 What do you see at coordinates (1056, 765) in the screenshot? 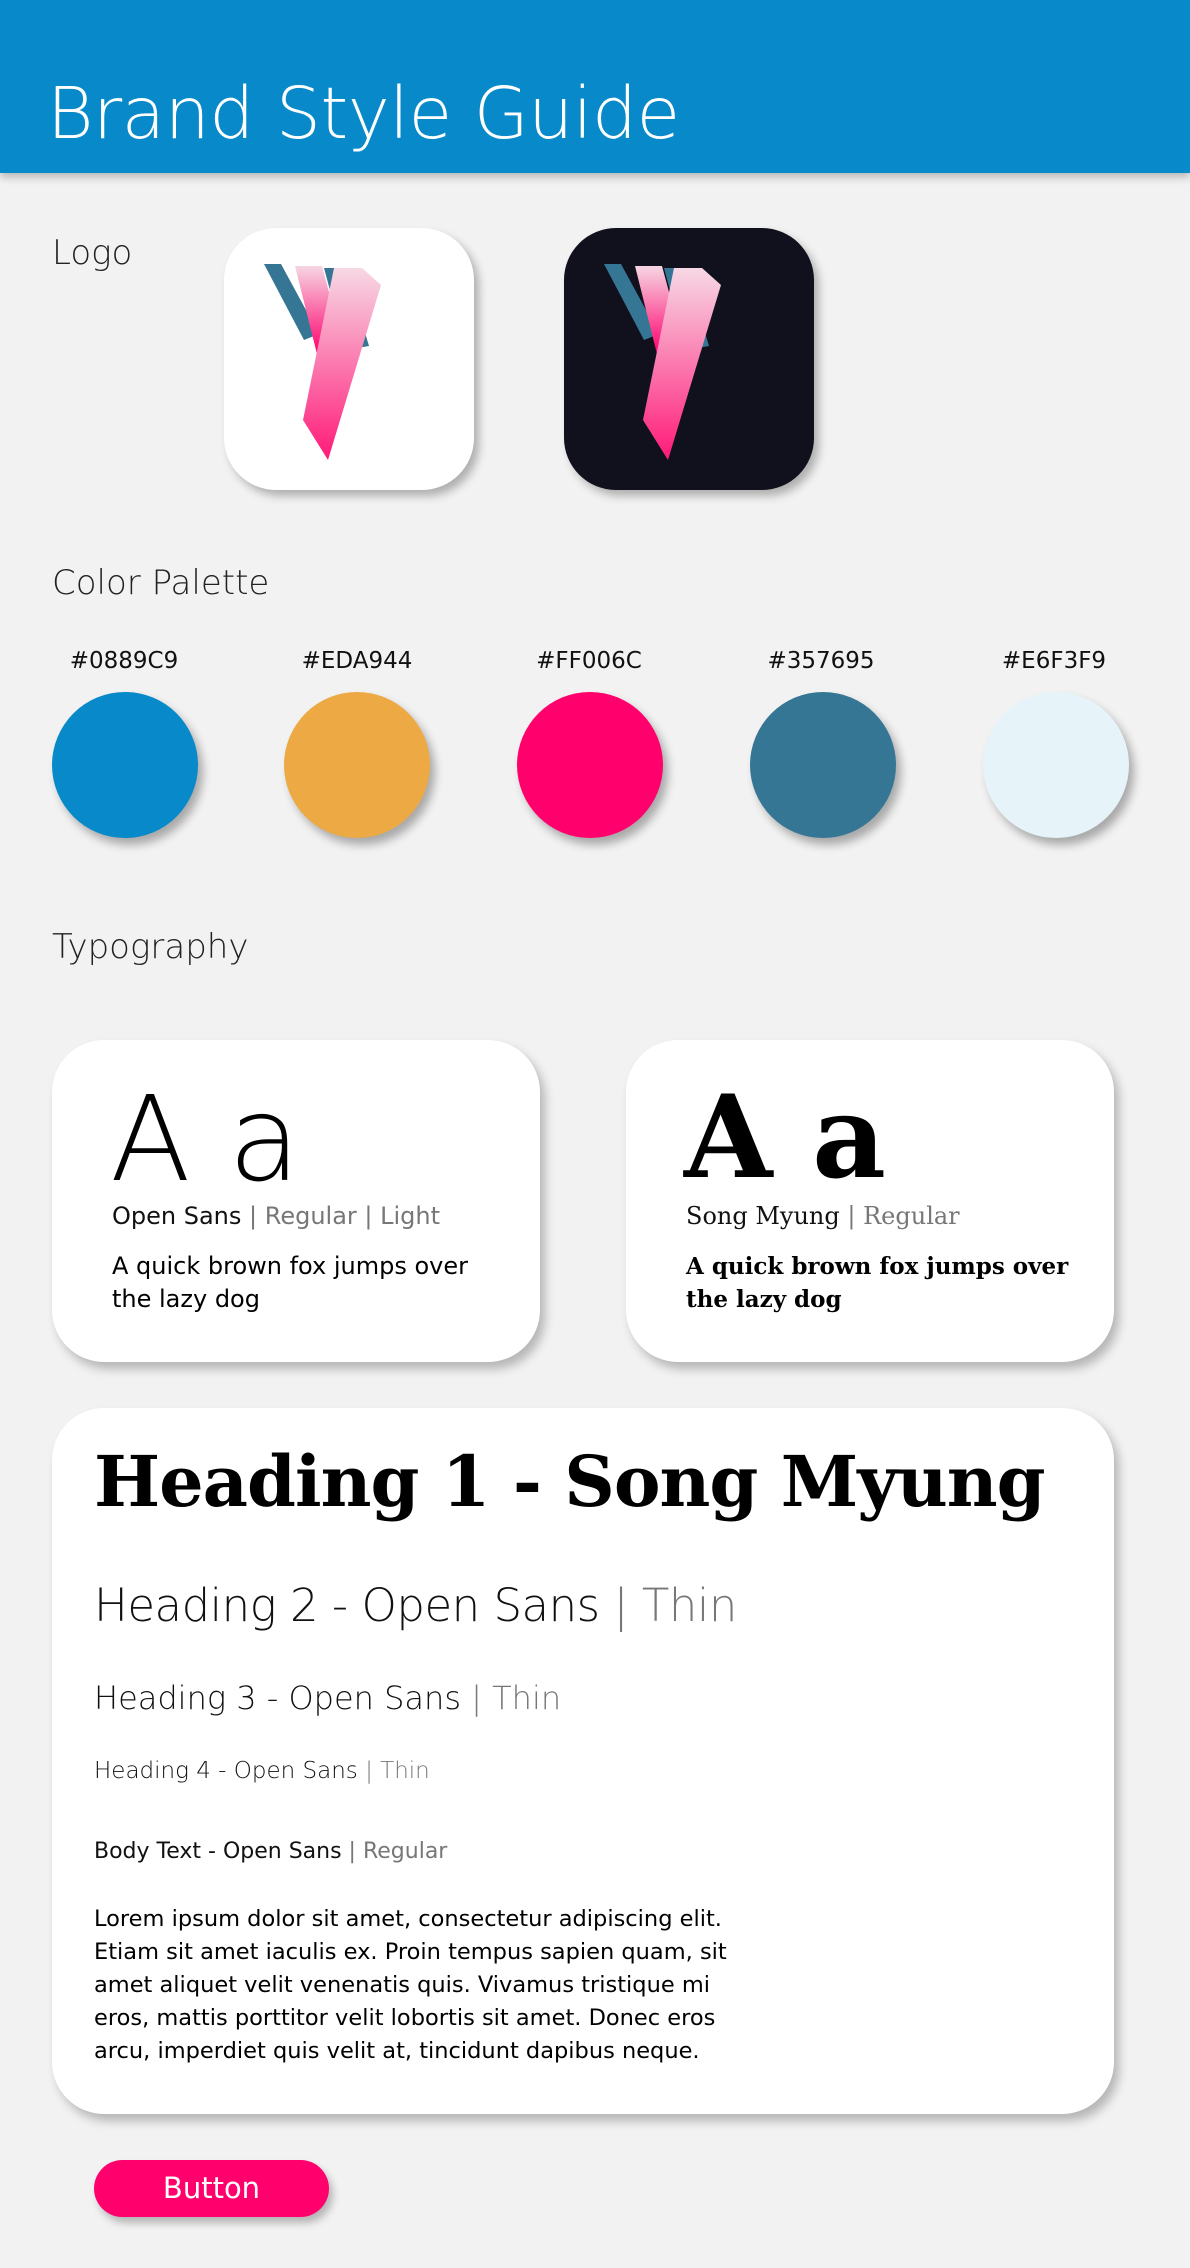
I see `color-swatch-pale-blue` at bounding box center [1056, 765].